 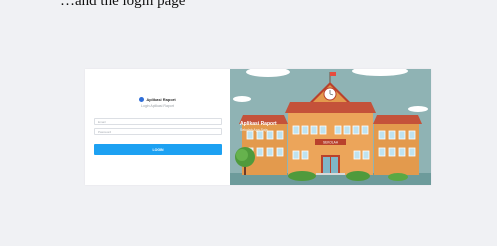 What do you see at coordinates (161, 99) in the screenshot?
I see `app-name: Aplikasi Raport` at bounding box center [161, 99].